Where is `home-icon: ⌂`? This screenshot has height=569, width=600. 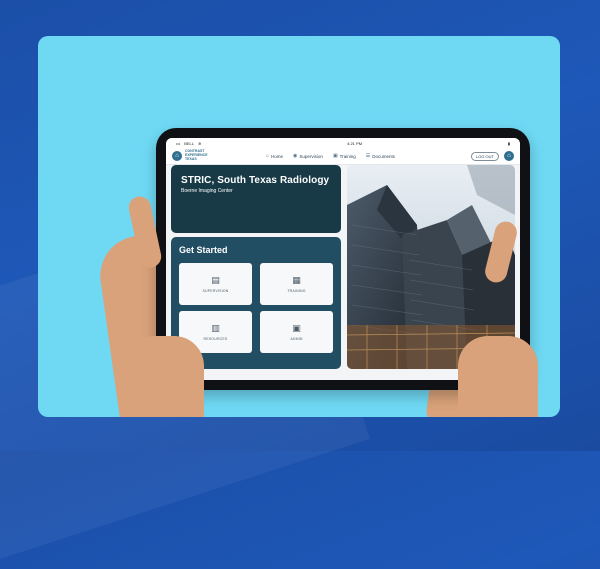
home-icon: ⌂ is located at coordinates (268, 156).